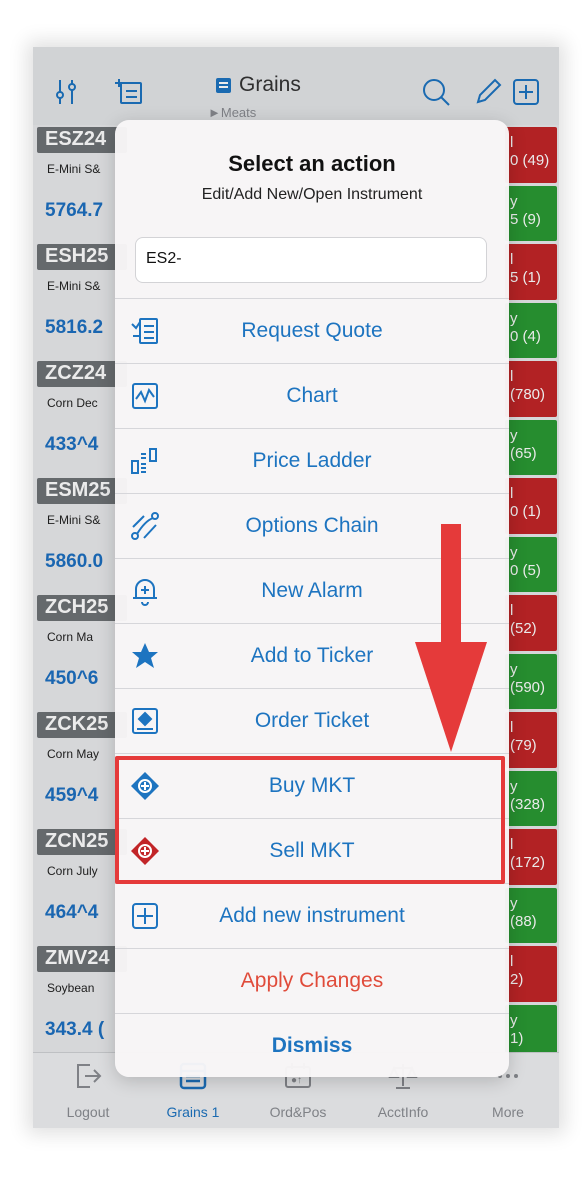  I want to click on add-new-instrument-button: Add new instrument, so click(312, 915).